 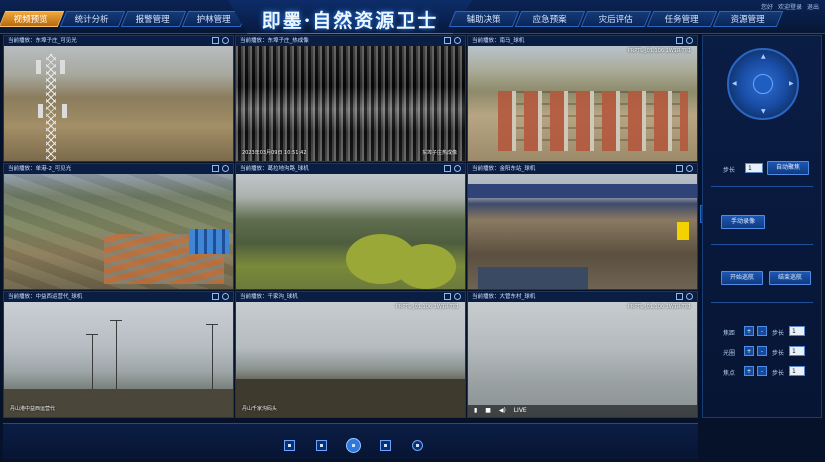 I want to click on iris-plus-button: +, so click(x=749, y=351).